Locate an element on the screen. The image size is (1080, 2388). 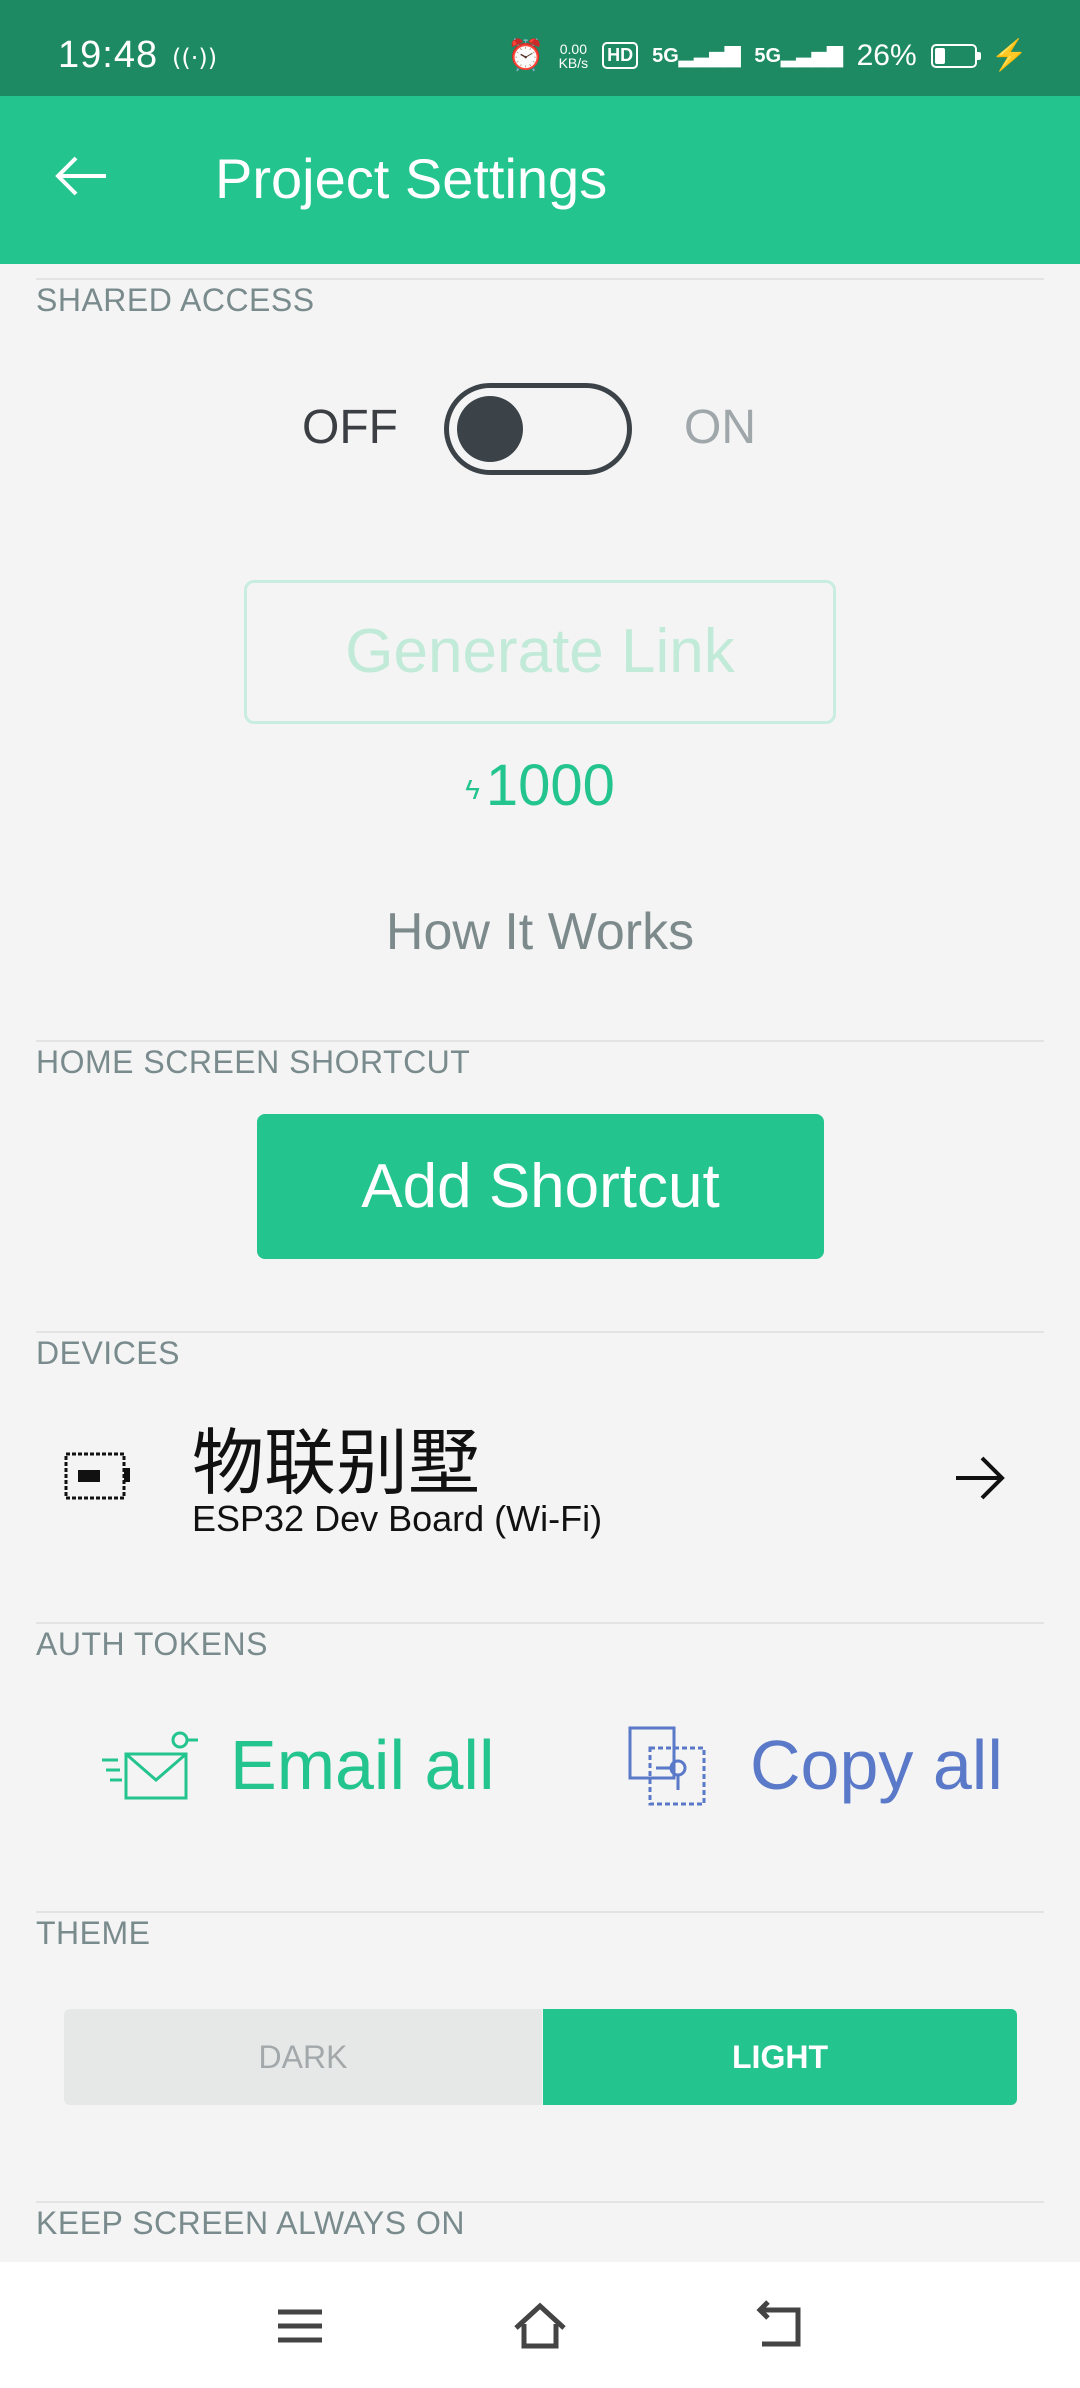
section-label-keep-screen-on: KEEP SCREEN ALWAYS ON is located at coordinates (250, 2223).